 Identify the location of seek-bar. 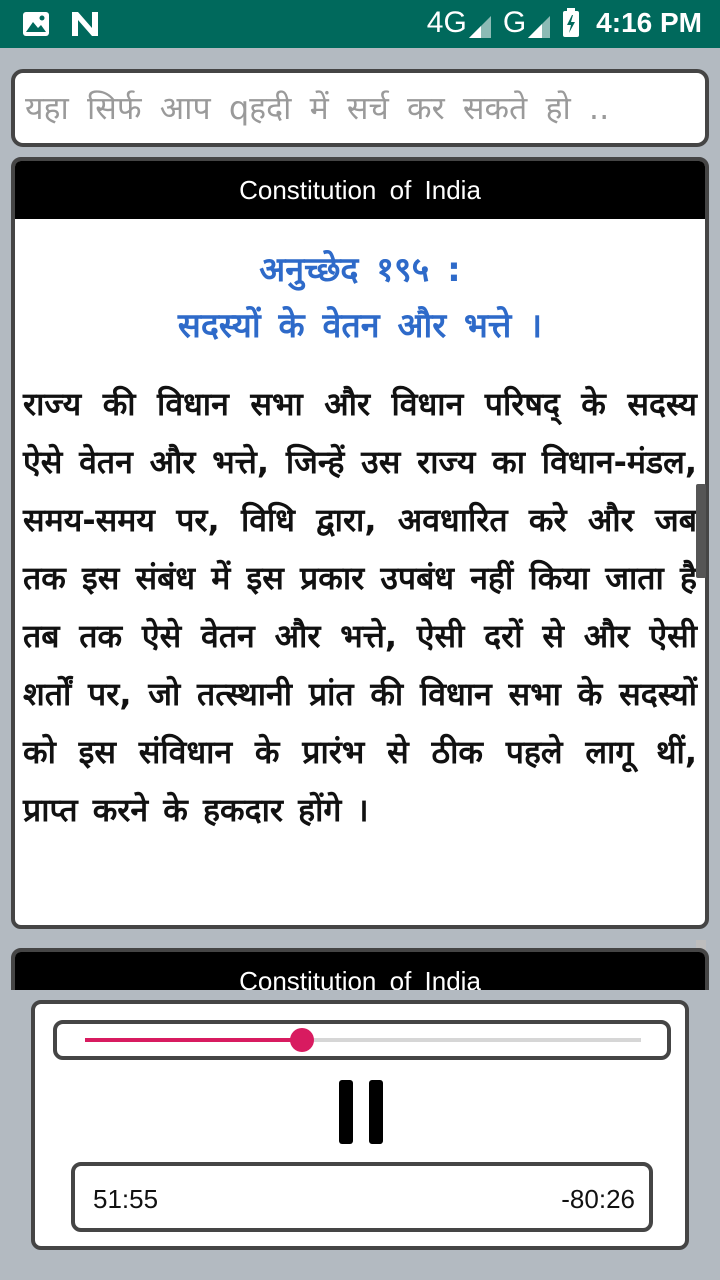
(363, 1040).